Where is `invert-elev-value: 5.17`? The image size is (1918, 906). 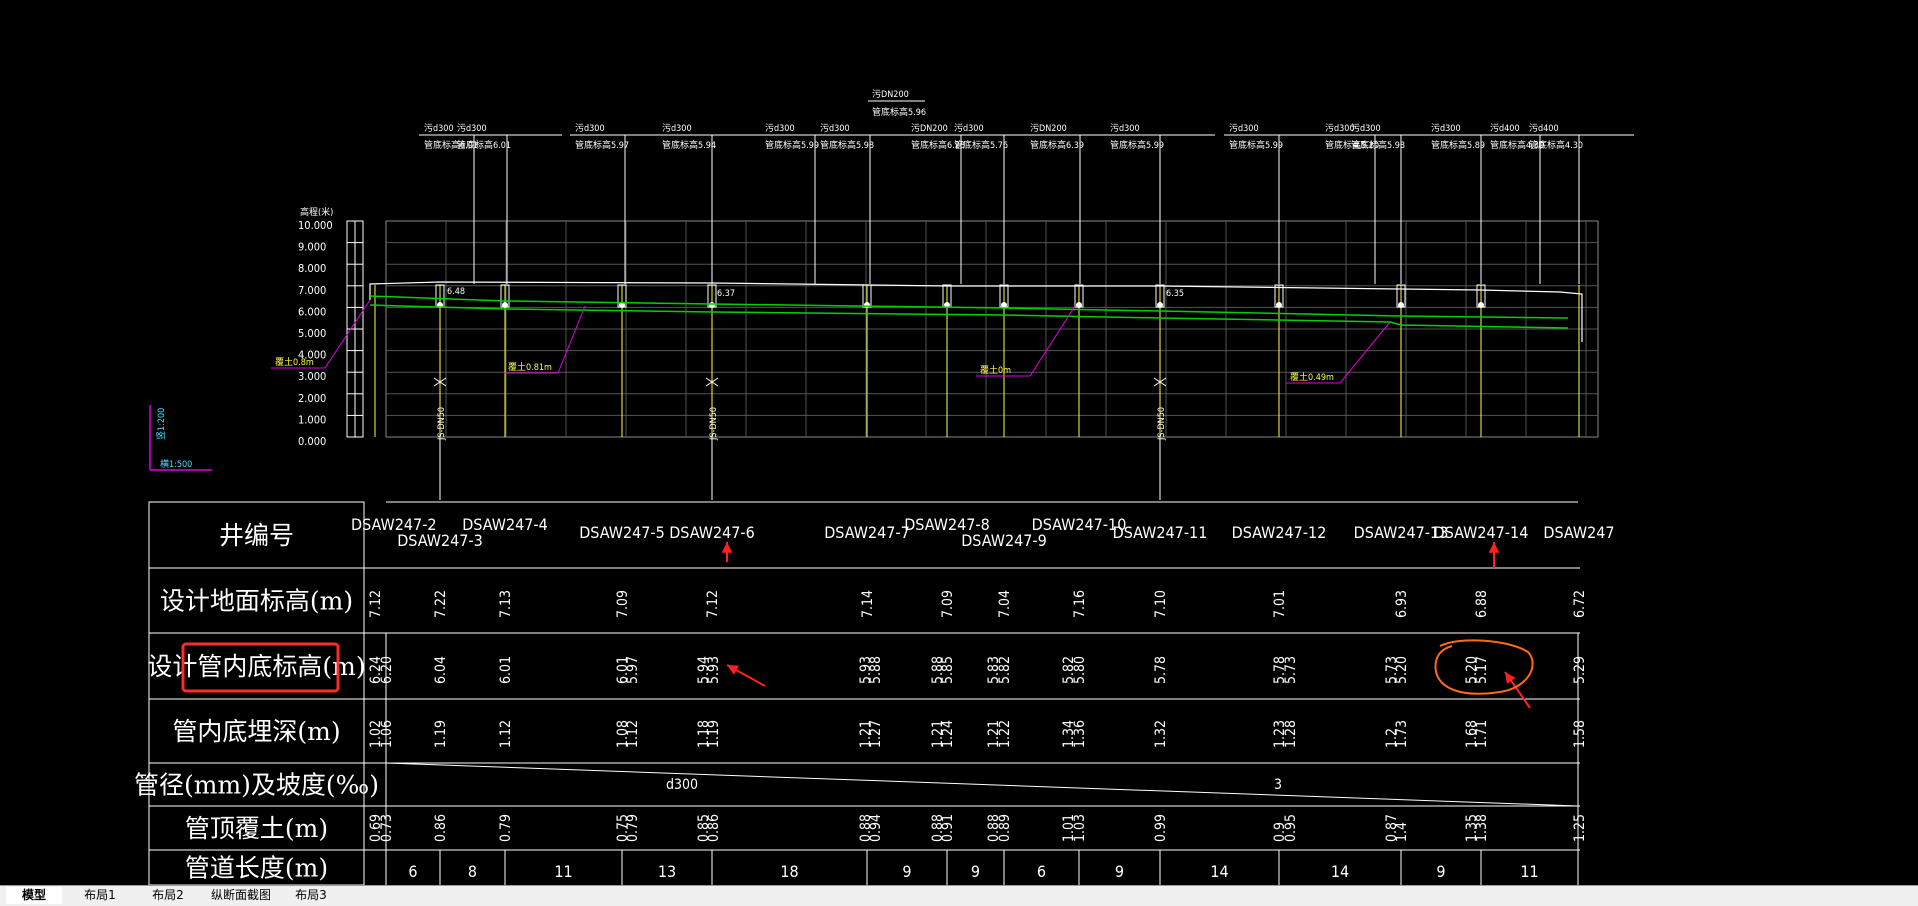
invert-elev-value: 5.17 is located at coordinates (1482, 670).